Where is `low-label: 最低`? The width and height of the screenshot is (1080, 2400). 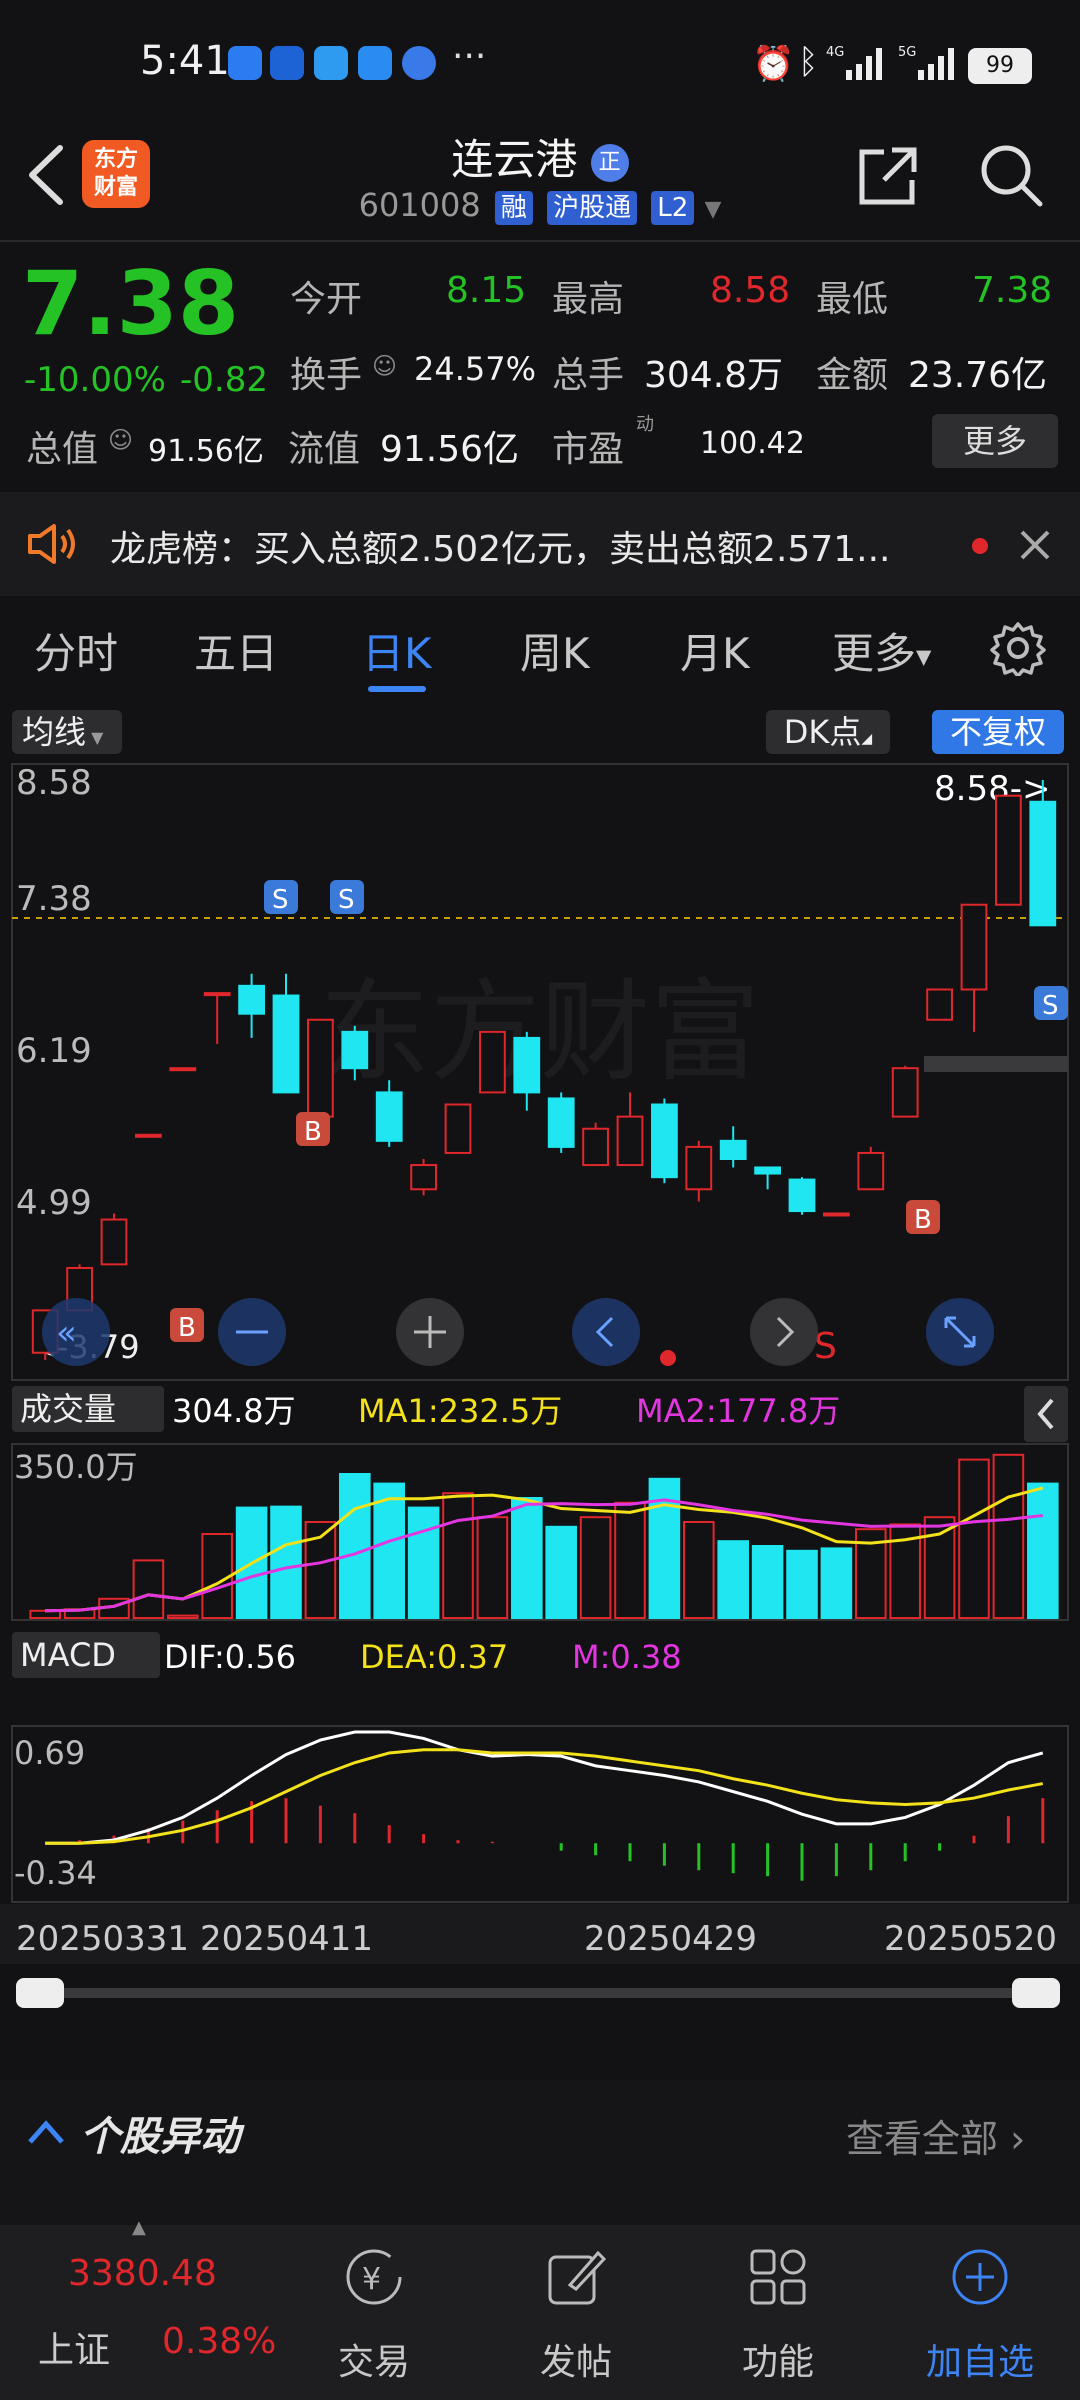 low-label: 最低 is located at coordinates (852, 299).